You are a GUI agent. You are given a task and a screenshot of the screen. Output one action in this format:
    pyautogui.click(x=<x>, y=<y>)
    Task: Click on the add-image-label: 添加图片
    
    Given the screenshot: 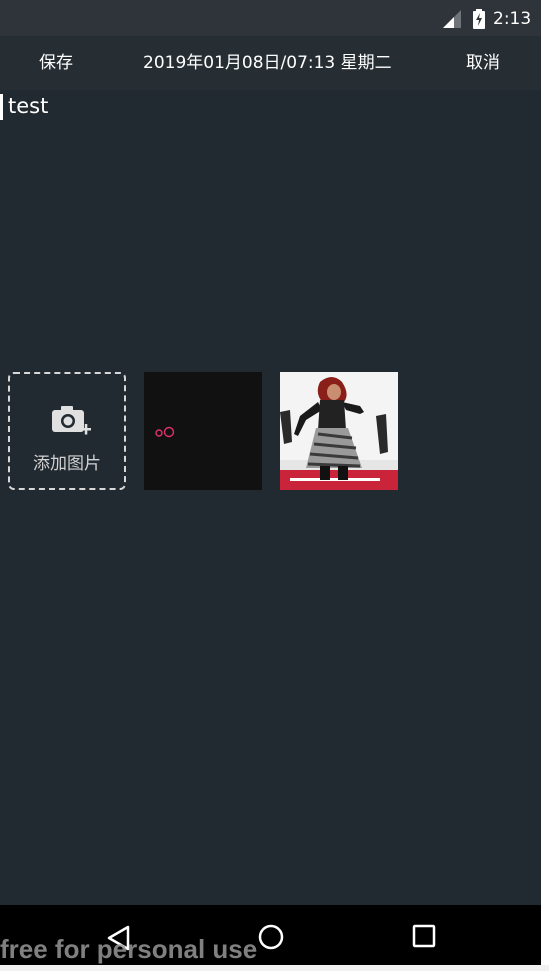 What is the action you would take?
    pyautogui.click(x=67, y=464)
    